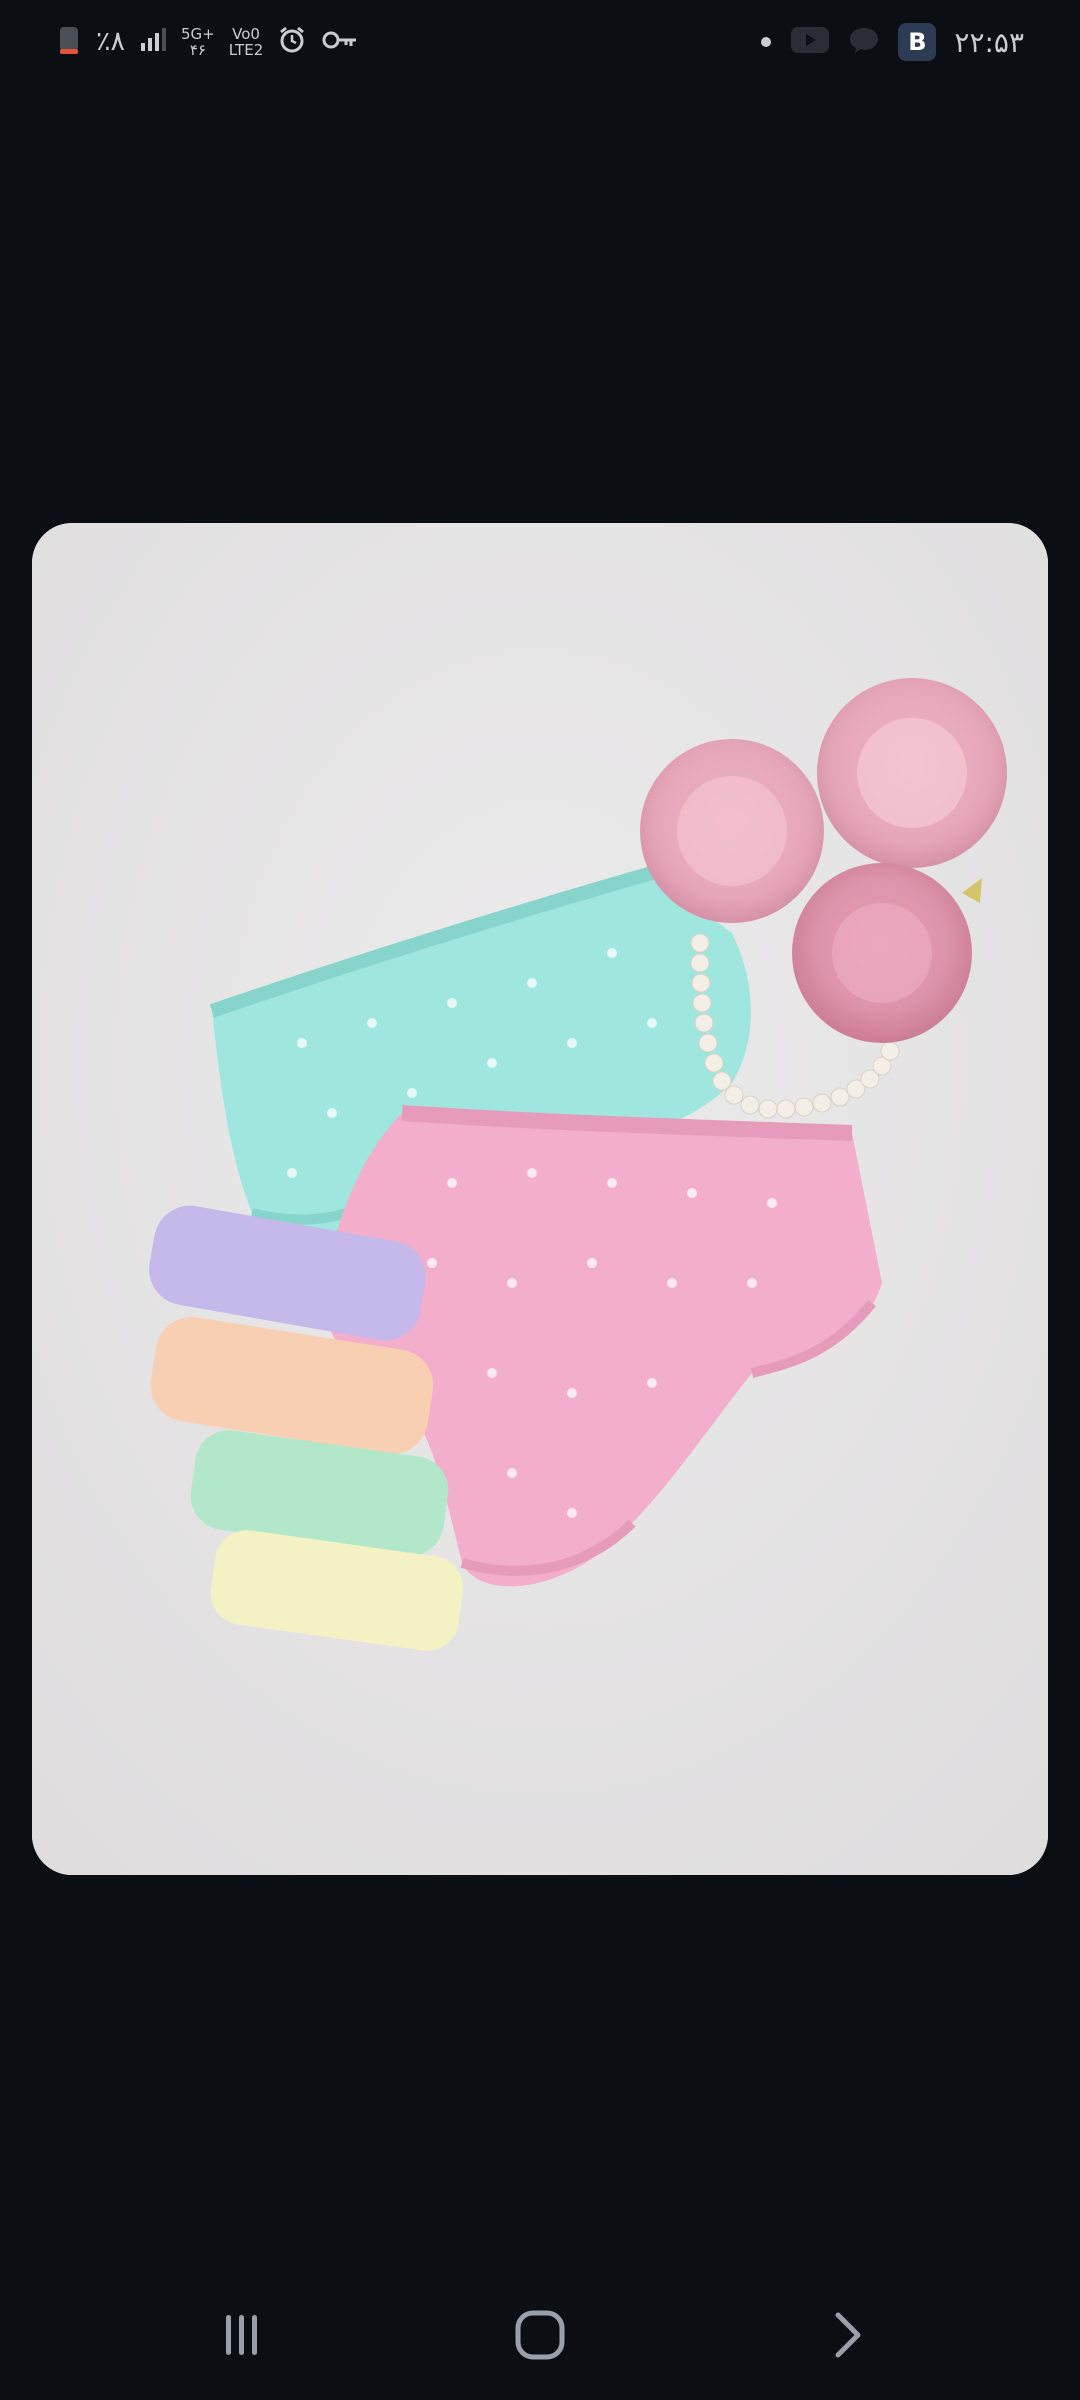  Describe the element at coordinates (864, 42) in the screenshot. I see `chat-icon` at that location.